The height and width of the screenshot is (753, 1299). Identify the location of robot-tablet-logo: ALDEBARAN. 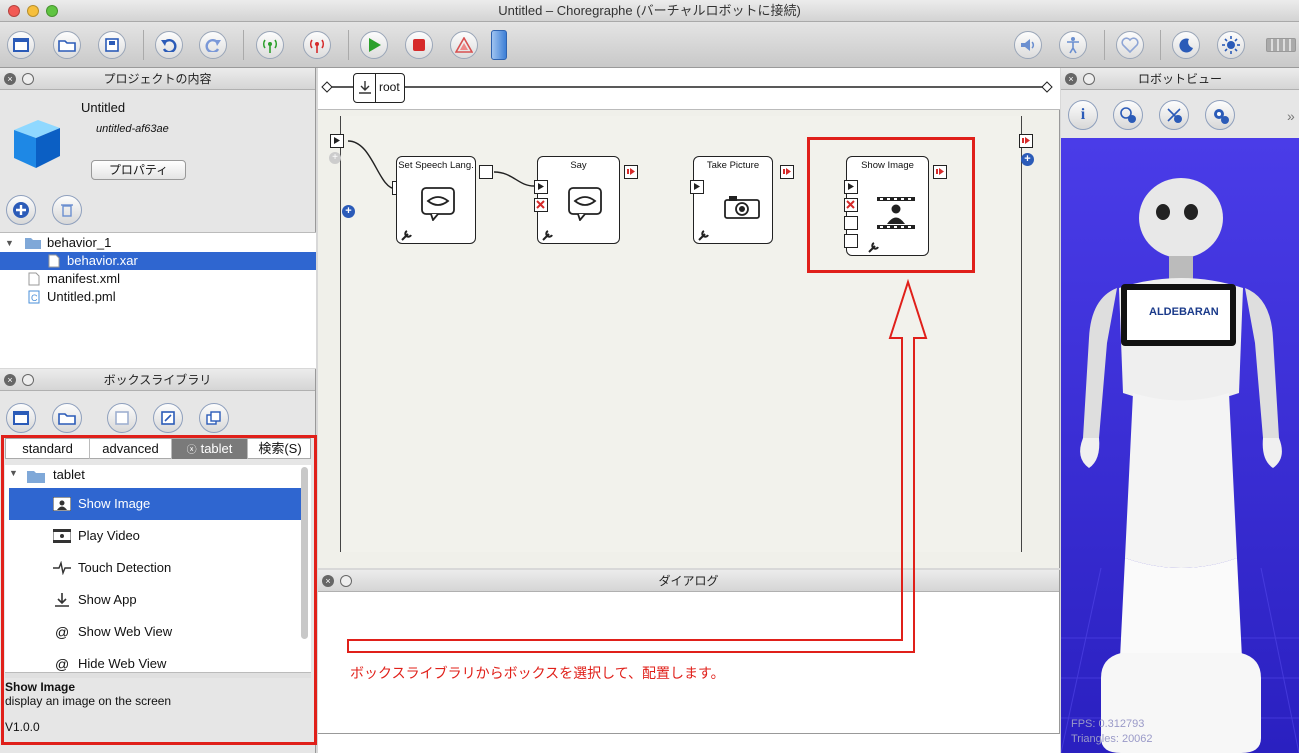
(1184, 312).